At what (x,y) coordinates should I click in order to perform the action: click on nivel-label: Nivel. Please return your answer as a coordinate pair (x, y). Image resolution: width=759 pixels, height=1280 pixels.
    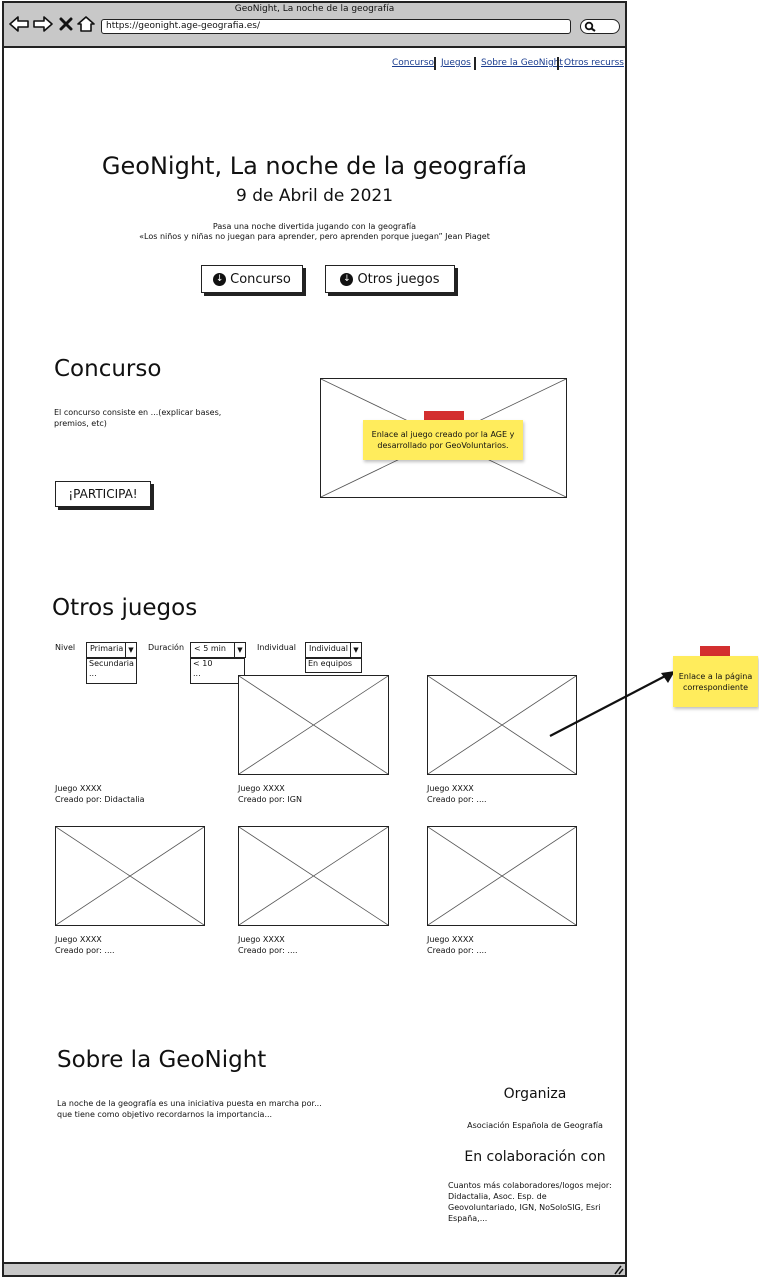
    Looking at the image, I should click on (65, 647).